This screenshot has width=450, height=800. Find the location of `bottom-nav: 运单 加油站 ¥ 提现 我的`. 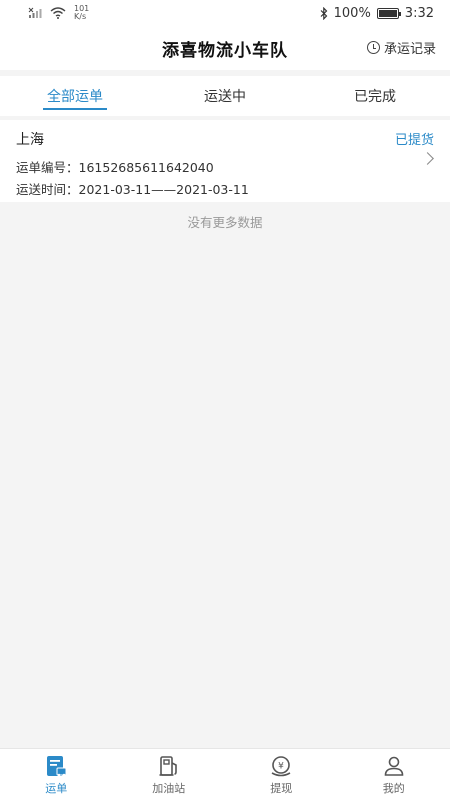

bottom-nav: 运单 加油站 ¥ 提现 我的 is located at coordinates (225, 774).